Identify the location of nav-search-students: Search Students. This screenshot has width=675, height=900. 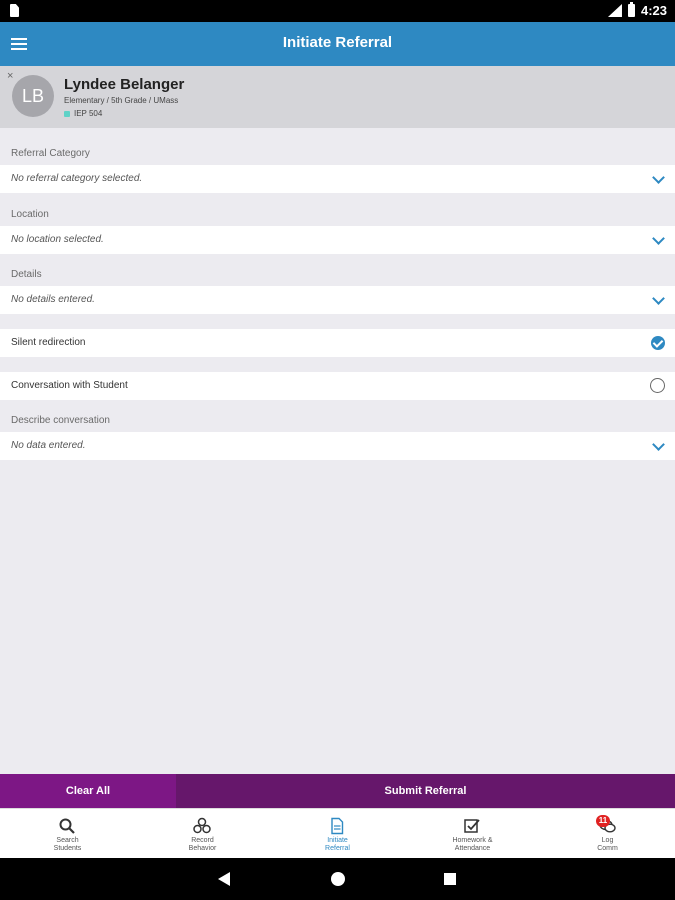
(67, 834).